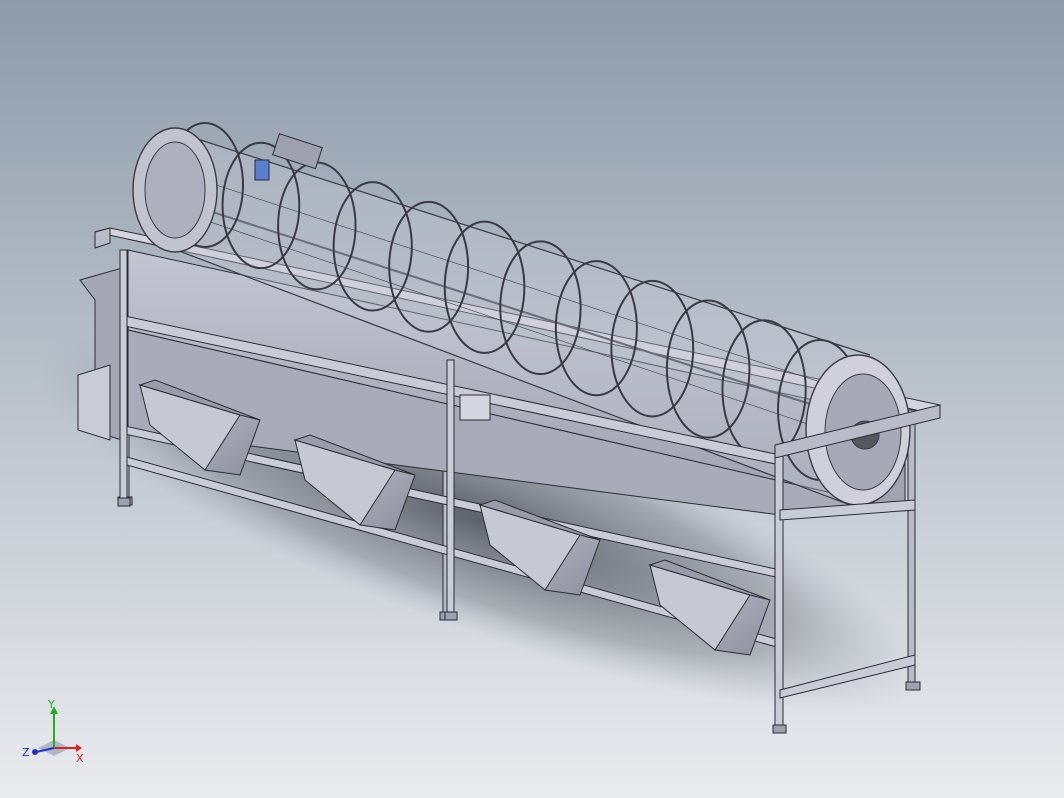 The width and height of the screenshot is (1064, 798). Describe the element at coordinates (53, 732) in the screenshot. I see `coordinate-triad: X Y Z` at that location.